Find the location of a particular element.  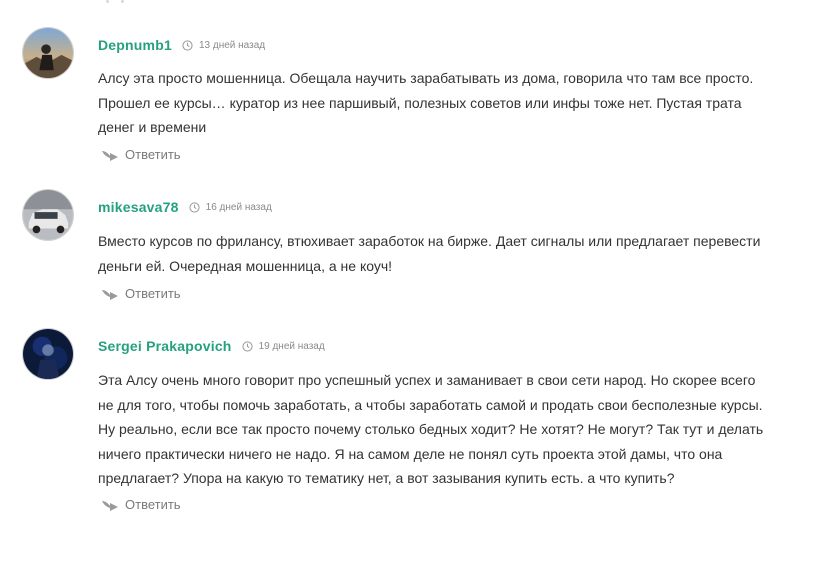

comment-author: mikesava78 is located at coordinates (138, 207).